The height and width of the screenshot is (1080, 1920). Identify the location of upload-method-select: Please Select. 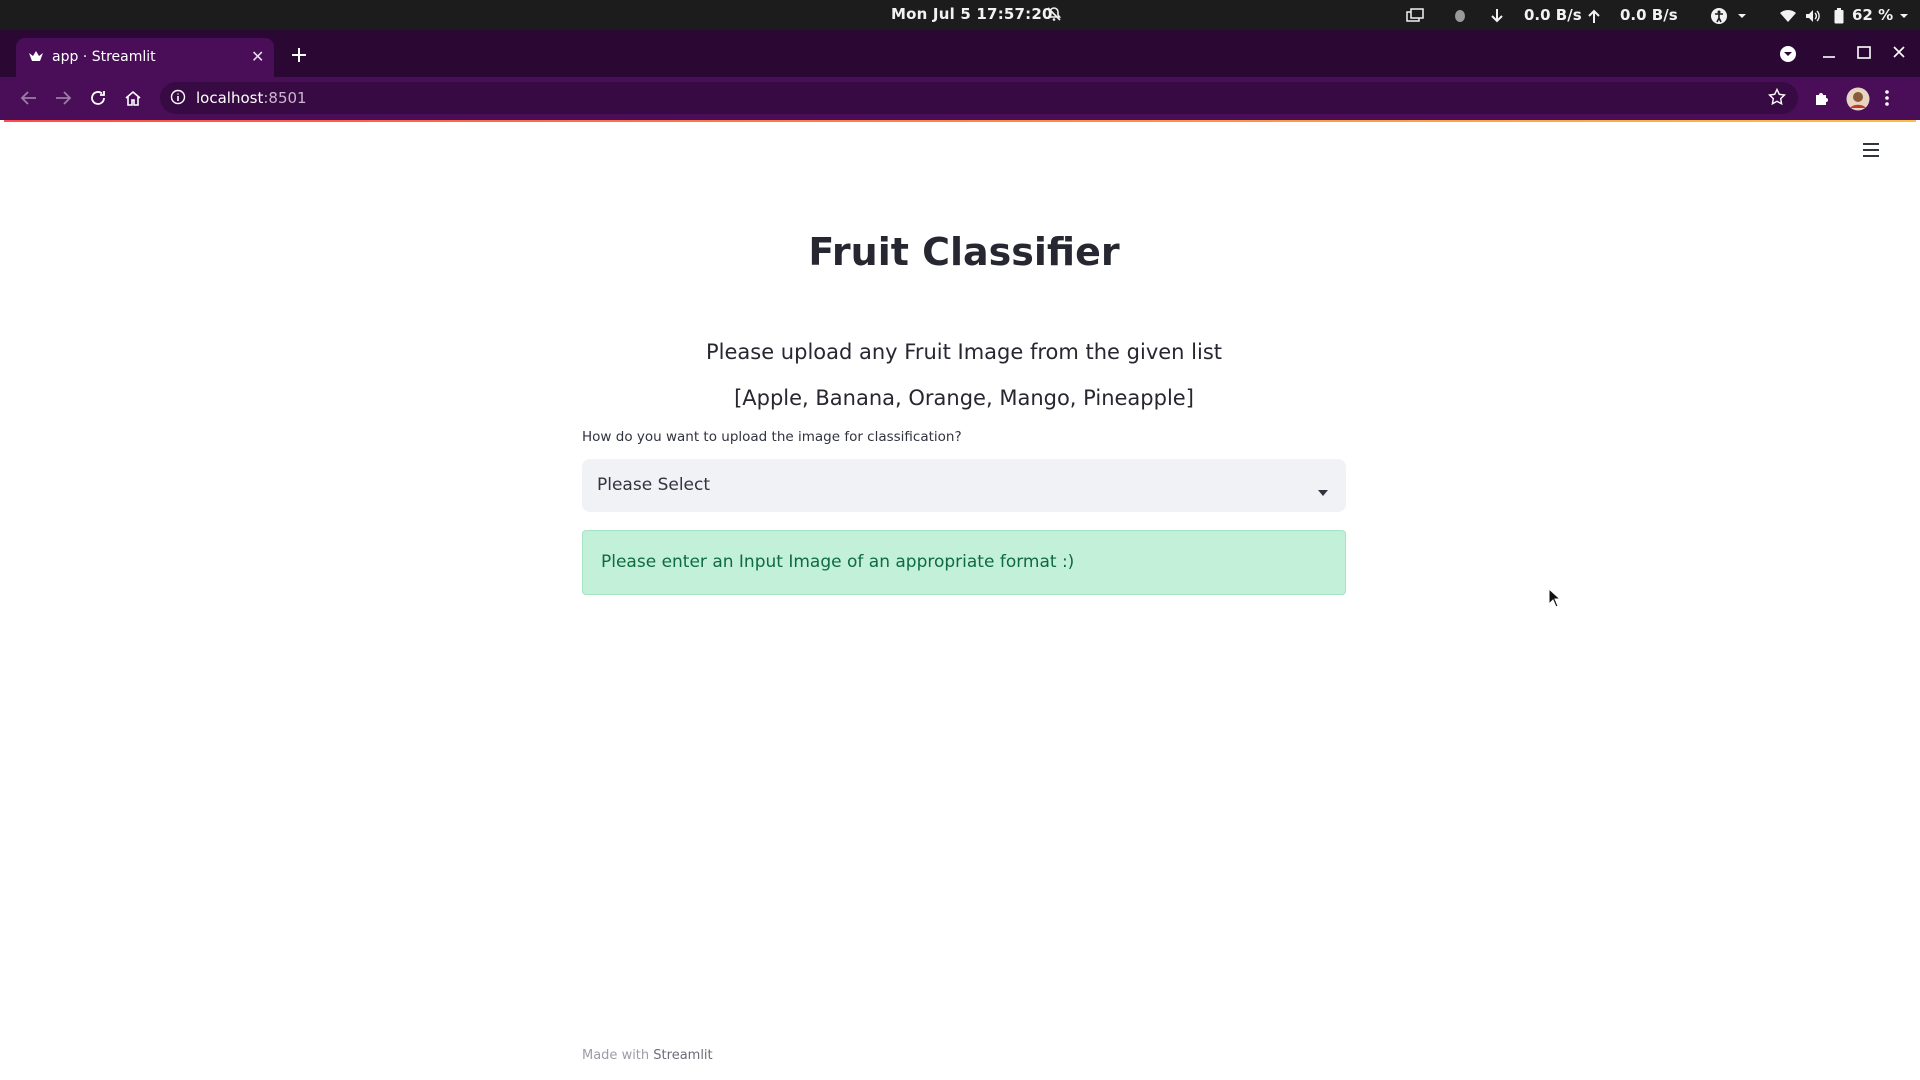
(964, 485).